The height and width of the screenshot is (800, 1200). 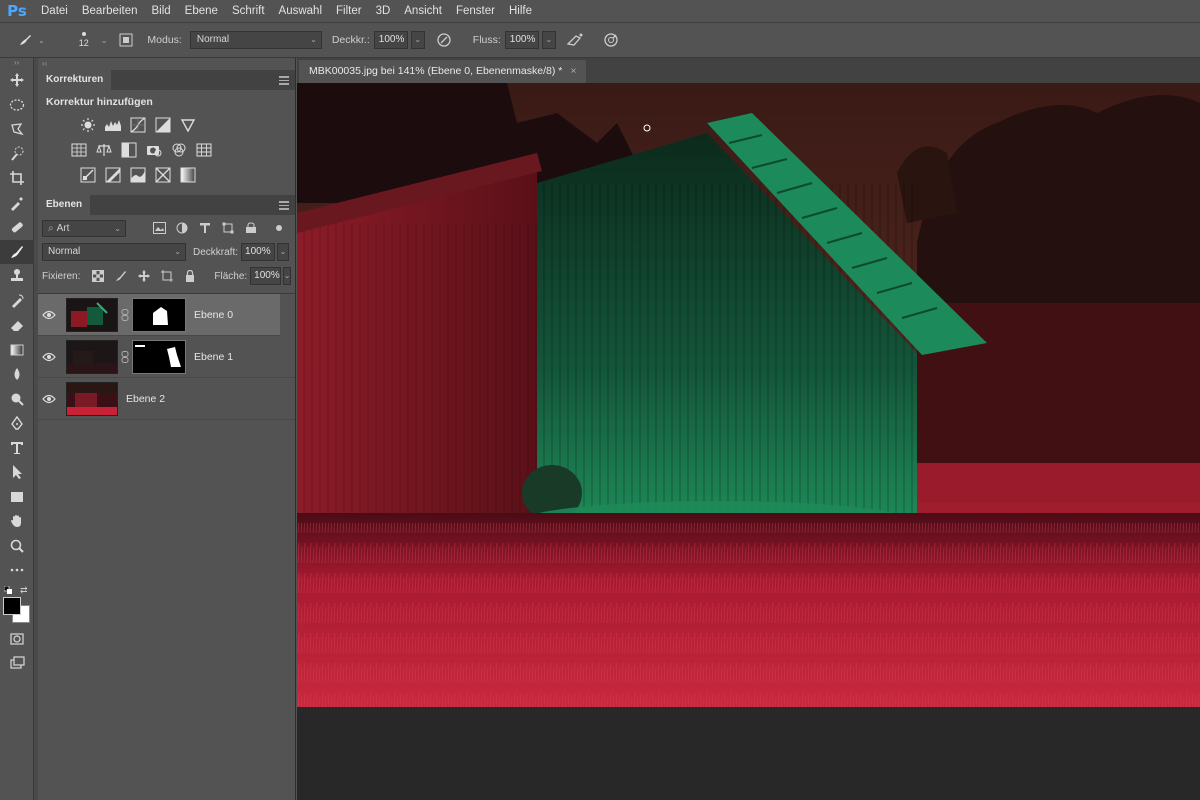 I want to click on lasso-tool-icon, so click(x=17, y=129).